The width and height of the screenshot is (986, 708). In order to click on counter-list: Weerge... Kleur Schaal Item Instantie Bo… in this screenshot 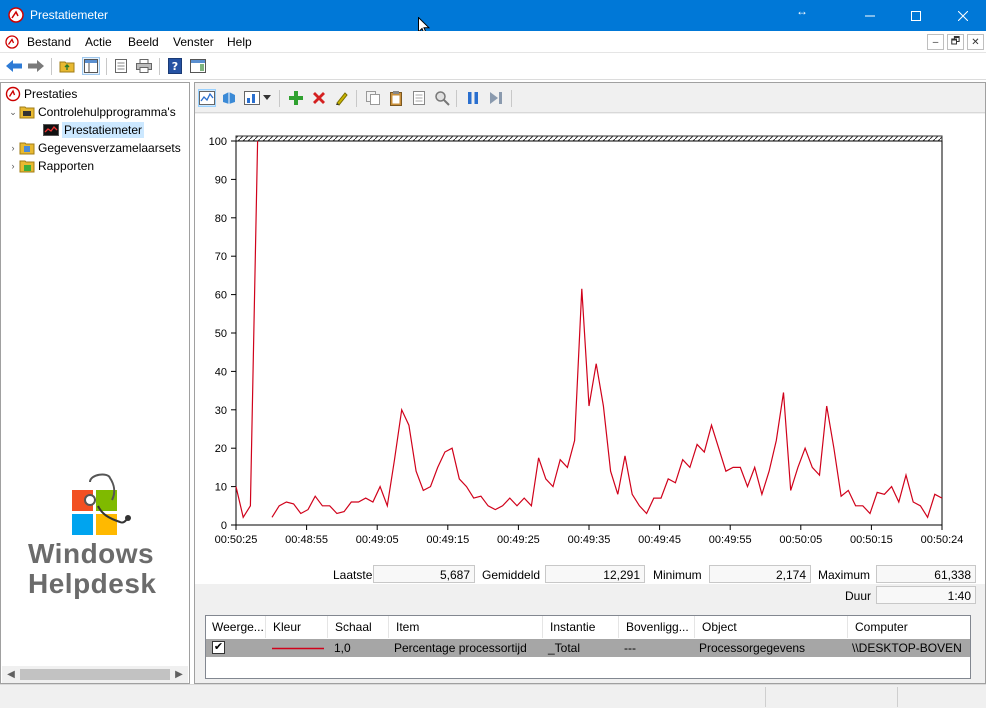, I will do `click(588, 647)`.